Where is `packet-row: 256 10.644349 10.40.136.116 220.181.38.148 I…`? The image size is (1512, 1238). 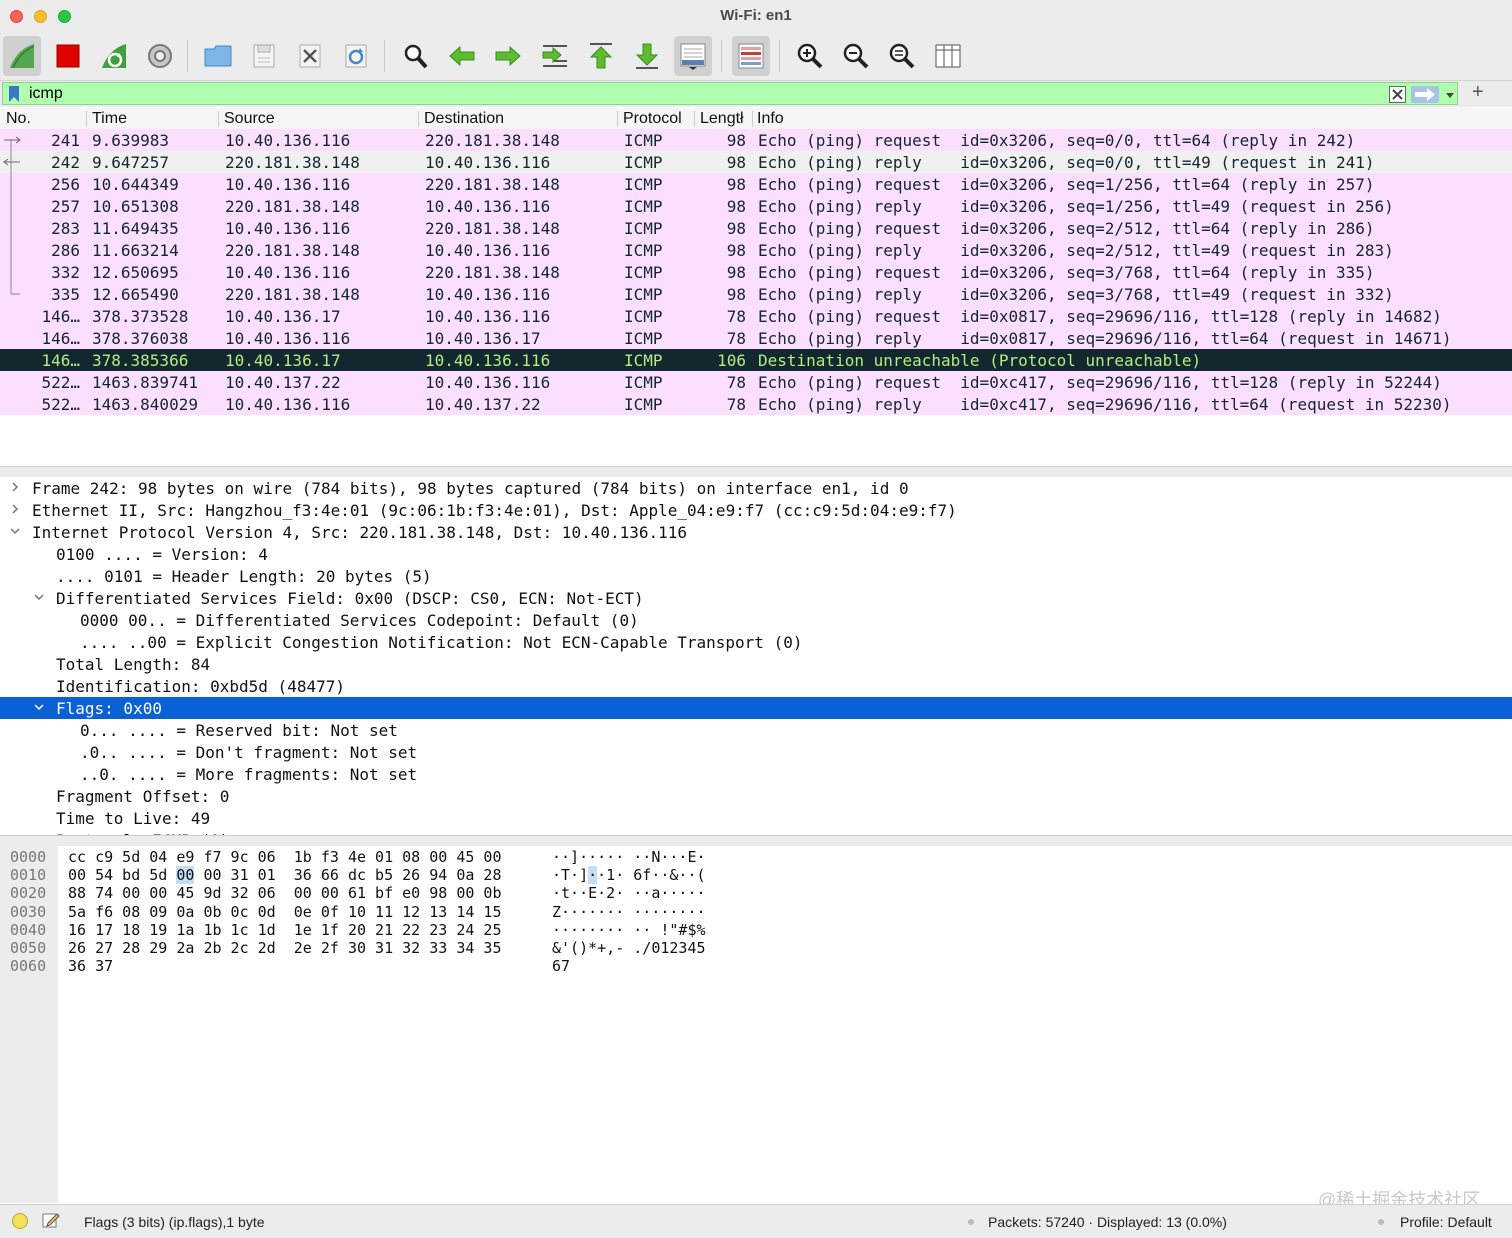
packet-row: 256 10.644349 10.40.136.116 220.181.38.148 I… is located at coordinates (756, 184).